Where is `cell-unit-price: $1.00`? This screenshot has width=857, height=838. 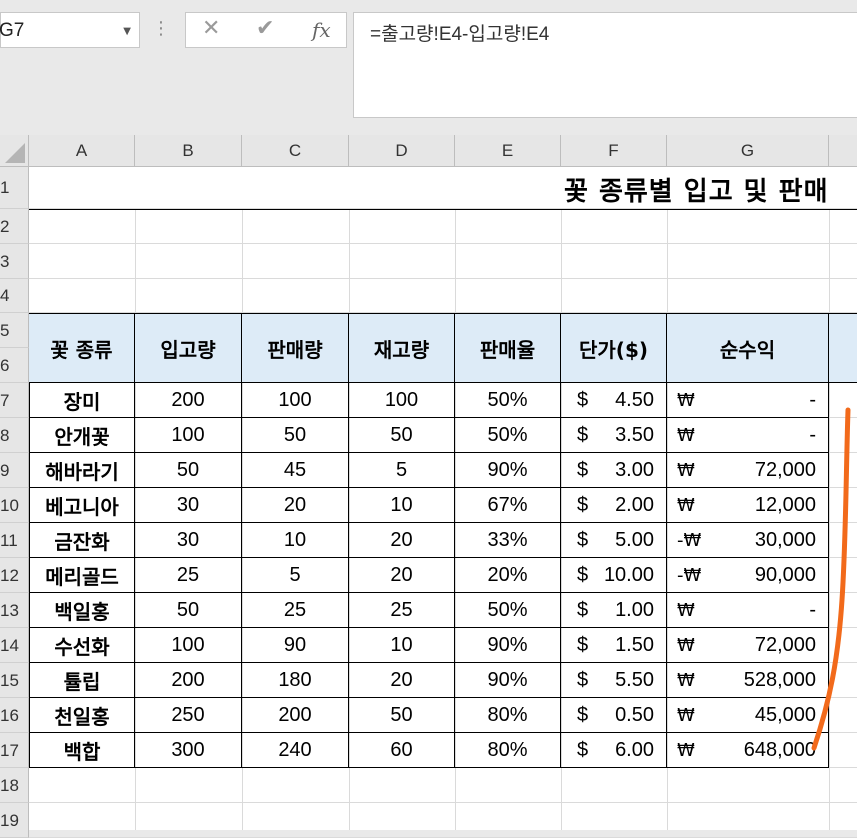 cell-unit-price: $1.00 is located at coordinates (614, 610).